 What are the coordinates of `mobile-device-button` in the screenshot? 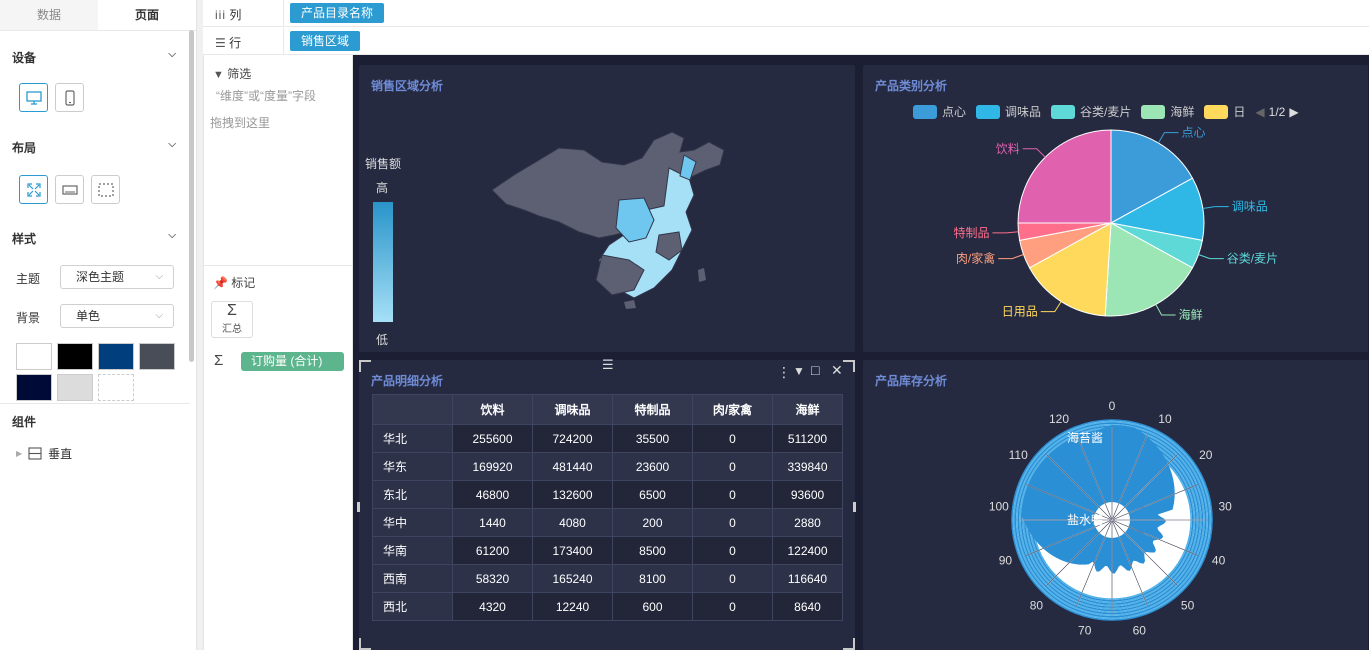 It's located at (69, 97).